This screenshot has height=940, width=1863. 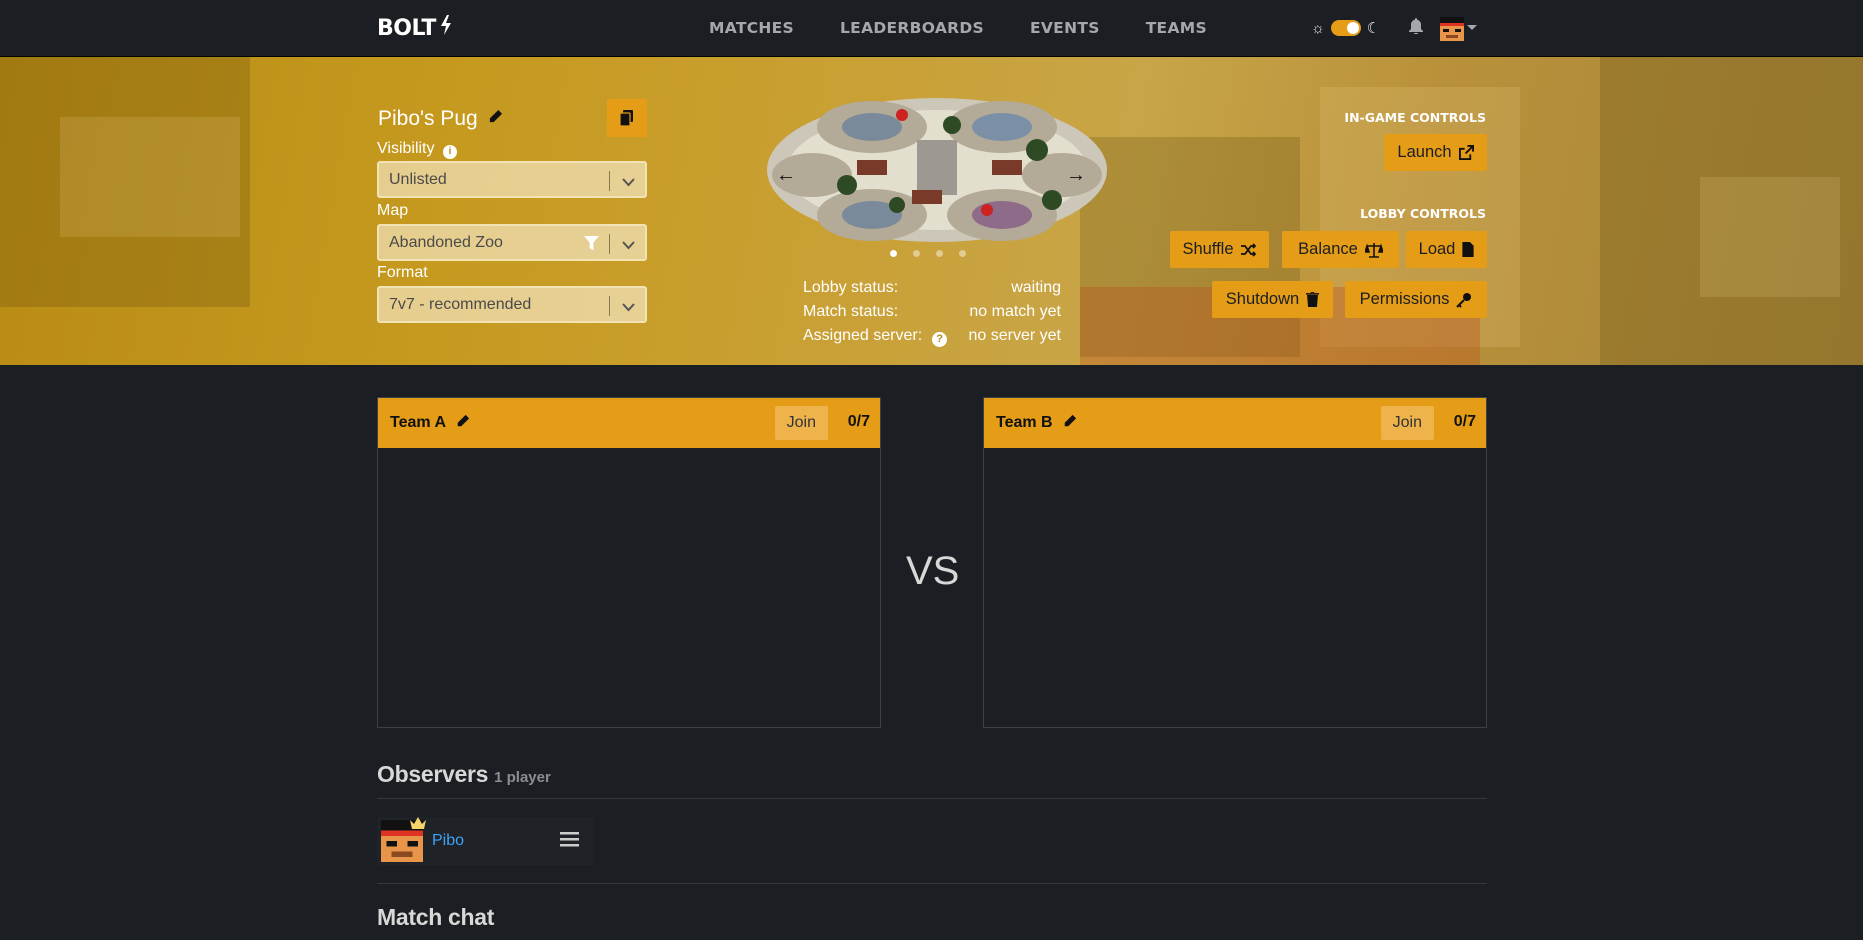 What do you see at coordinates (1416, 28) in the screenshot?
I see `bell-icon` at bounding box center [1416, 28].